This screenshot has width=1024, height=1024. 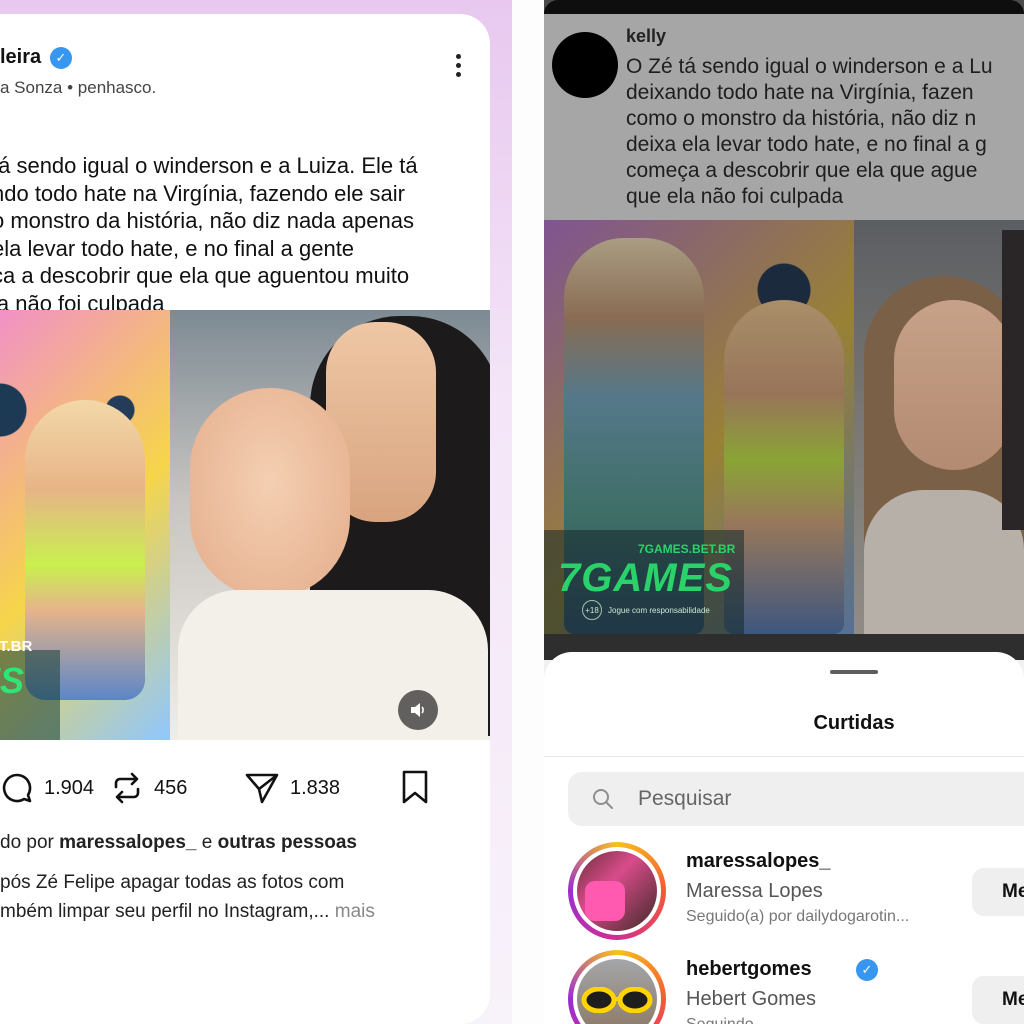 I want to click on sunglasses-icon, so click(x=617, y=1000).